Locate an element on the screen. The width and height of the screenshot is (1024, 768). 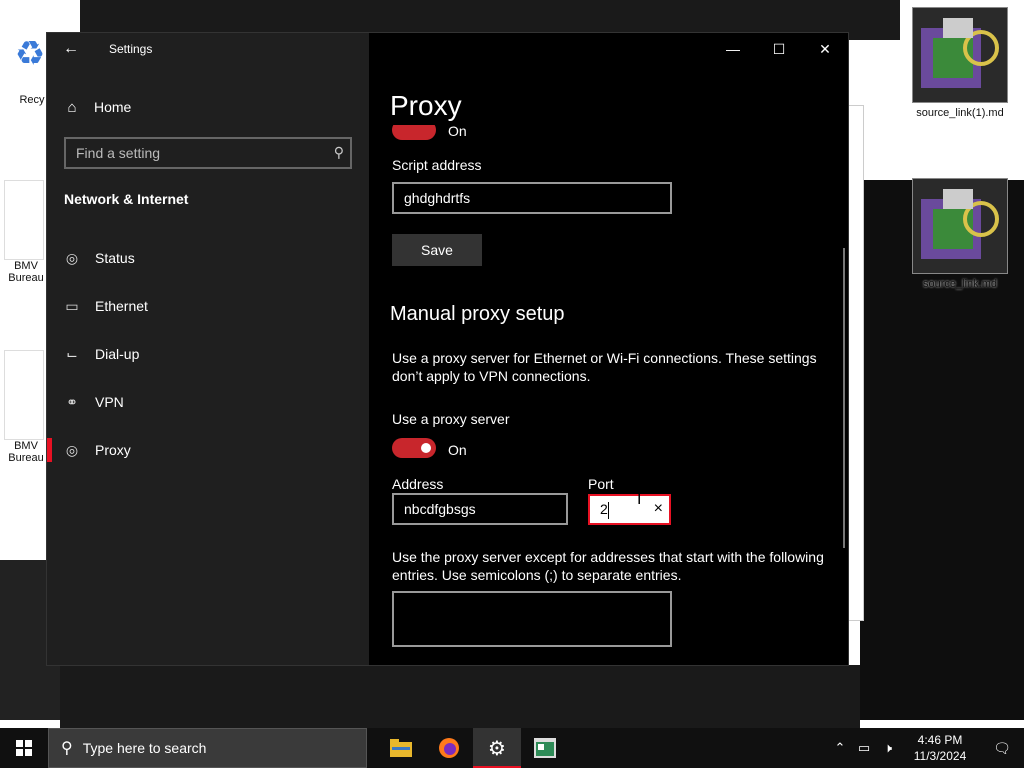
home-icon: ⌂ is located at coordinates (72, 107).